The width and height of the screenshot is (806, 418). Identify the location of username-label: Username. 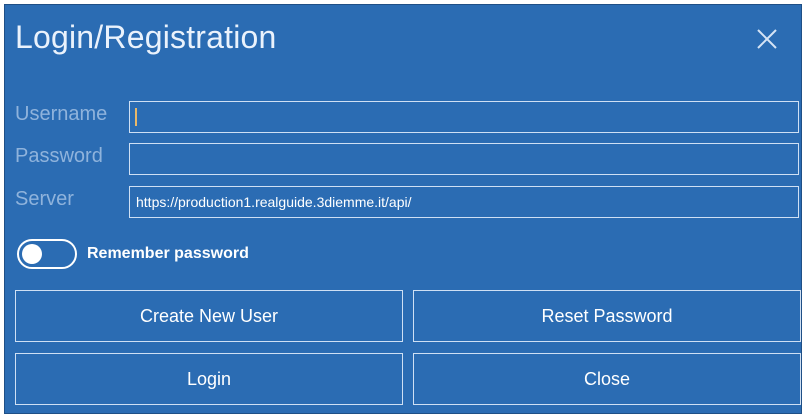
(61, 114).